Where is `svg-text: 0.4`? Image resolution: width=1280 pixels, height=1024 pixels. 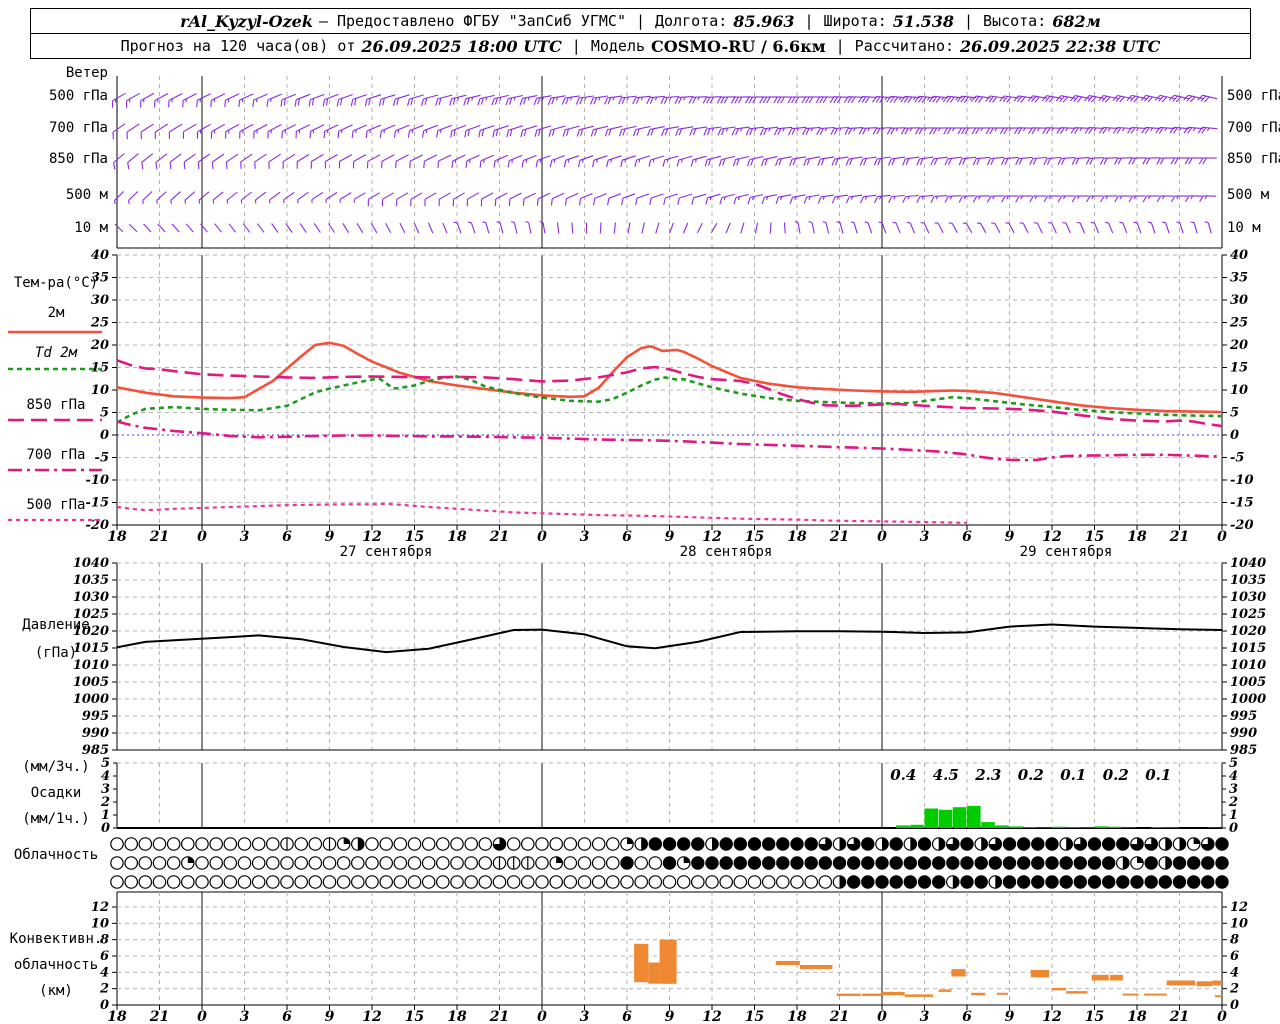
svg-text: 0.4 is located at coordinates (903, 775).